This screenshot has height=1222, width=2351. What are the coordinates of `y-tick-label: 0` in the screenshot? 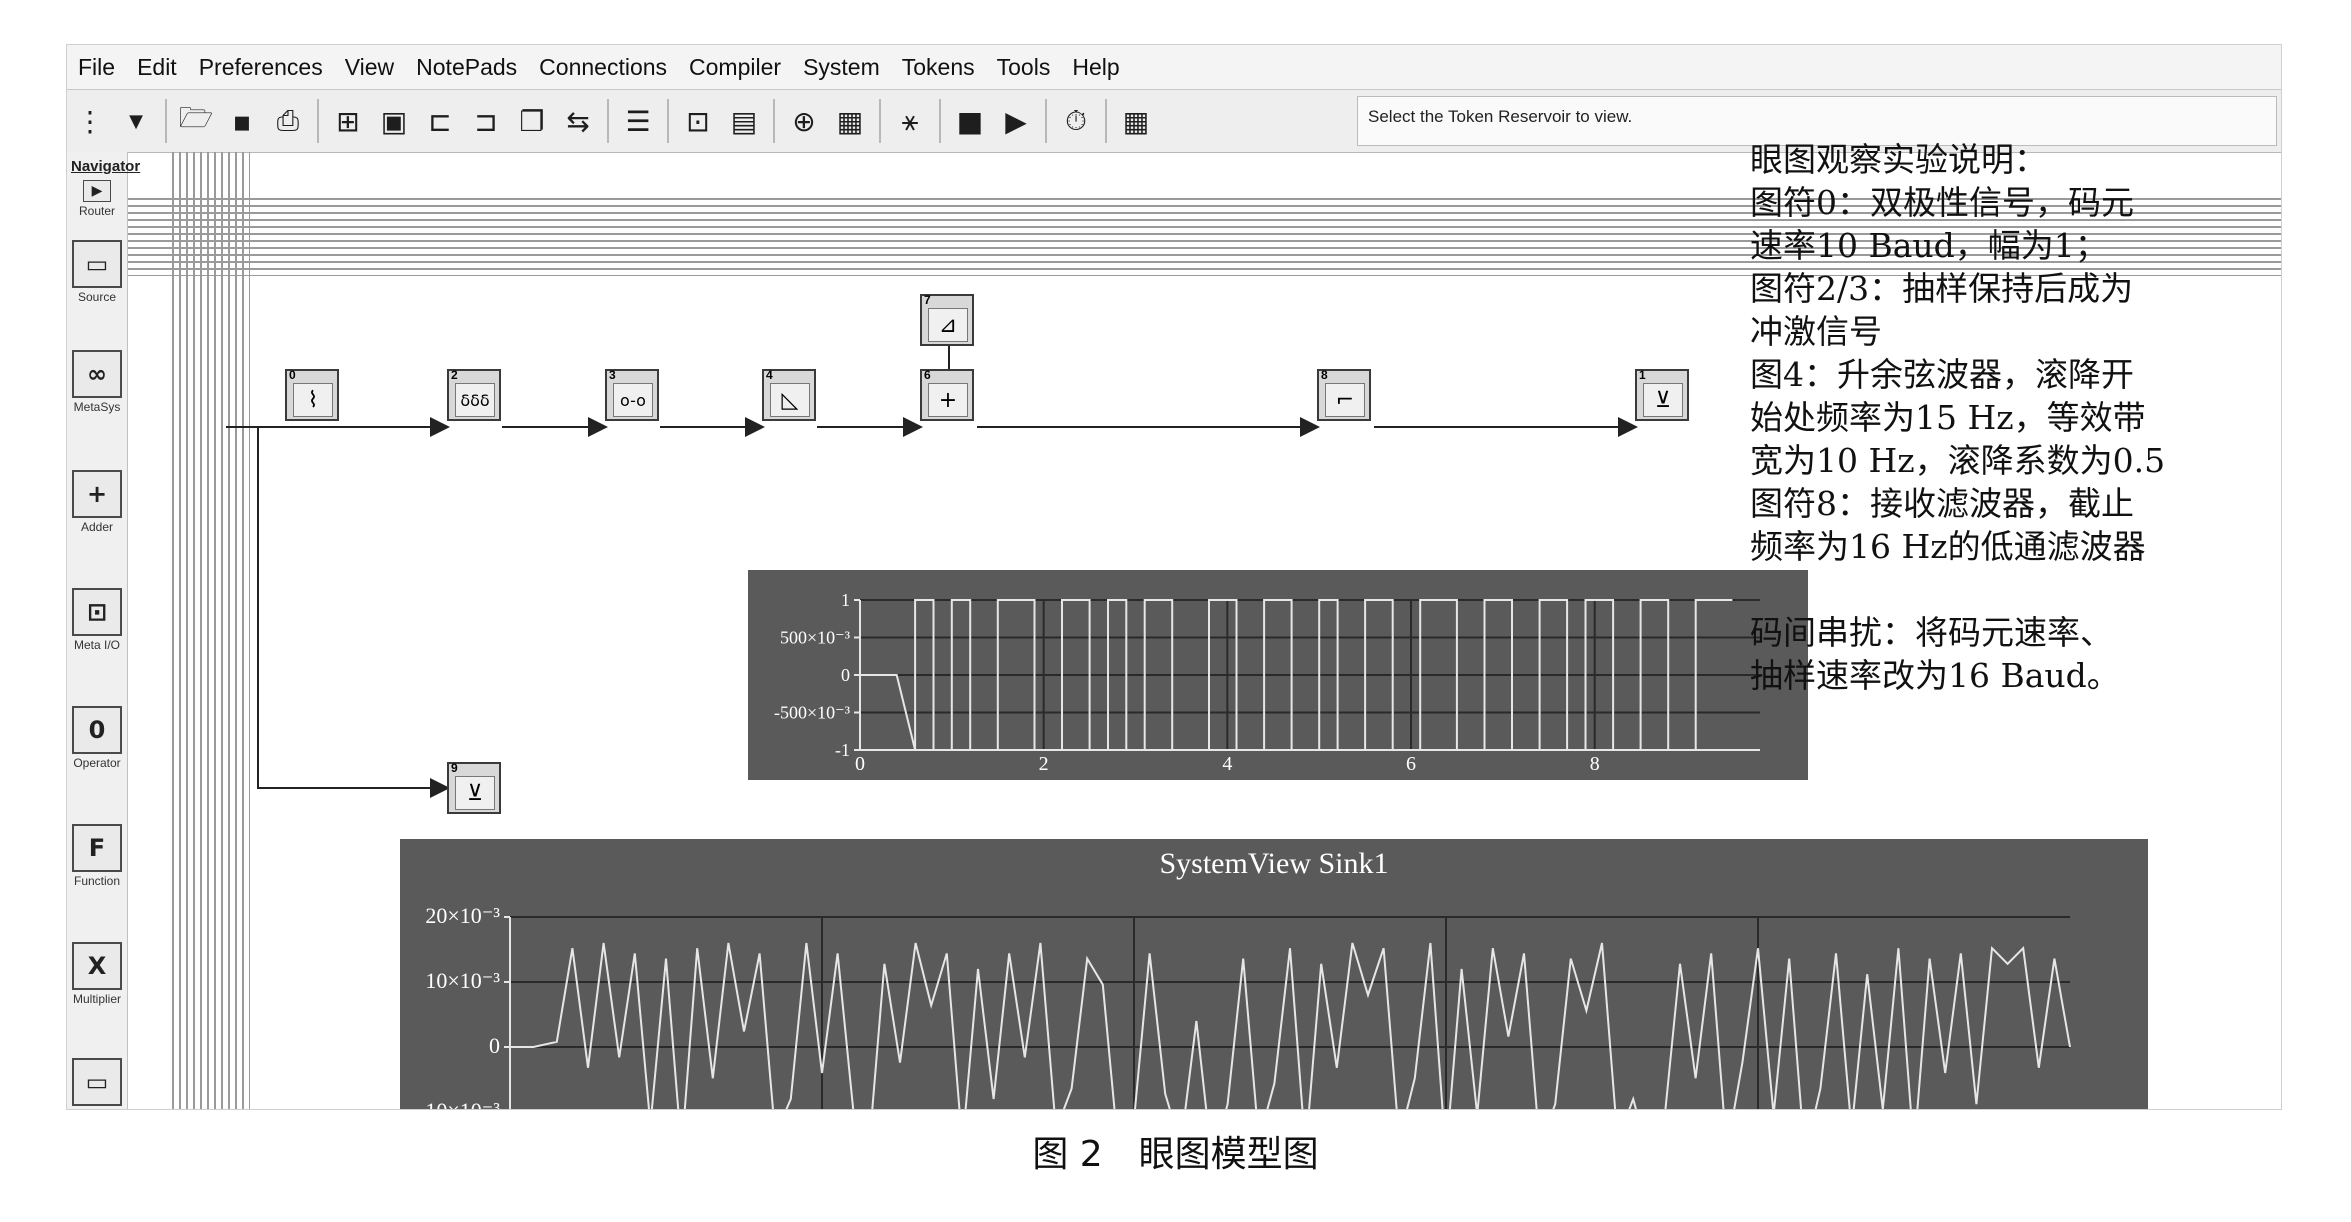 It's located at (845, 675).